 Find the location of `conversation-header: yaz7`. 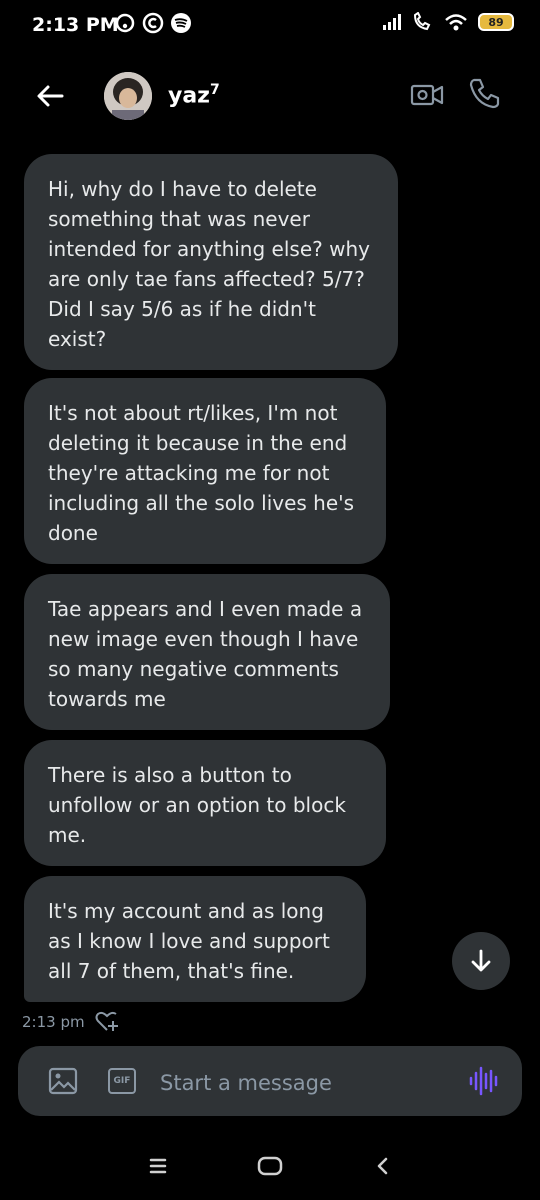

conversation-header: yaz7 is located at coordinates (270, 100).